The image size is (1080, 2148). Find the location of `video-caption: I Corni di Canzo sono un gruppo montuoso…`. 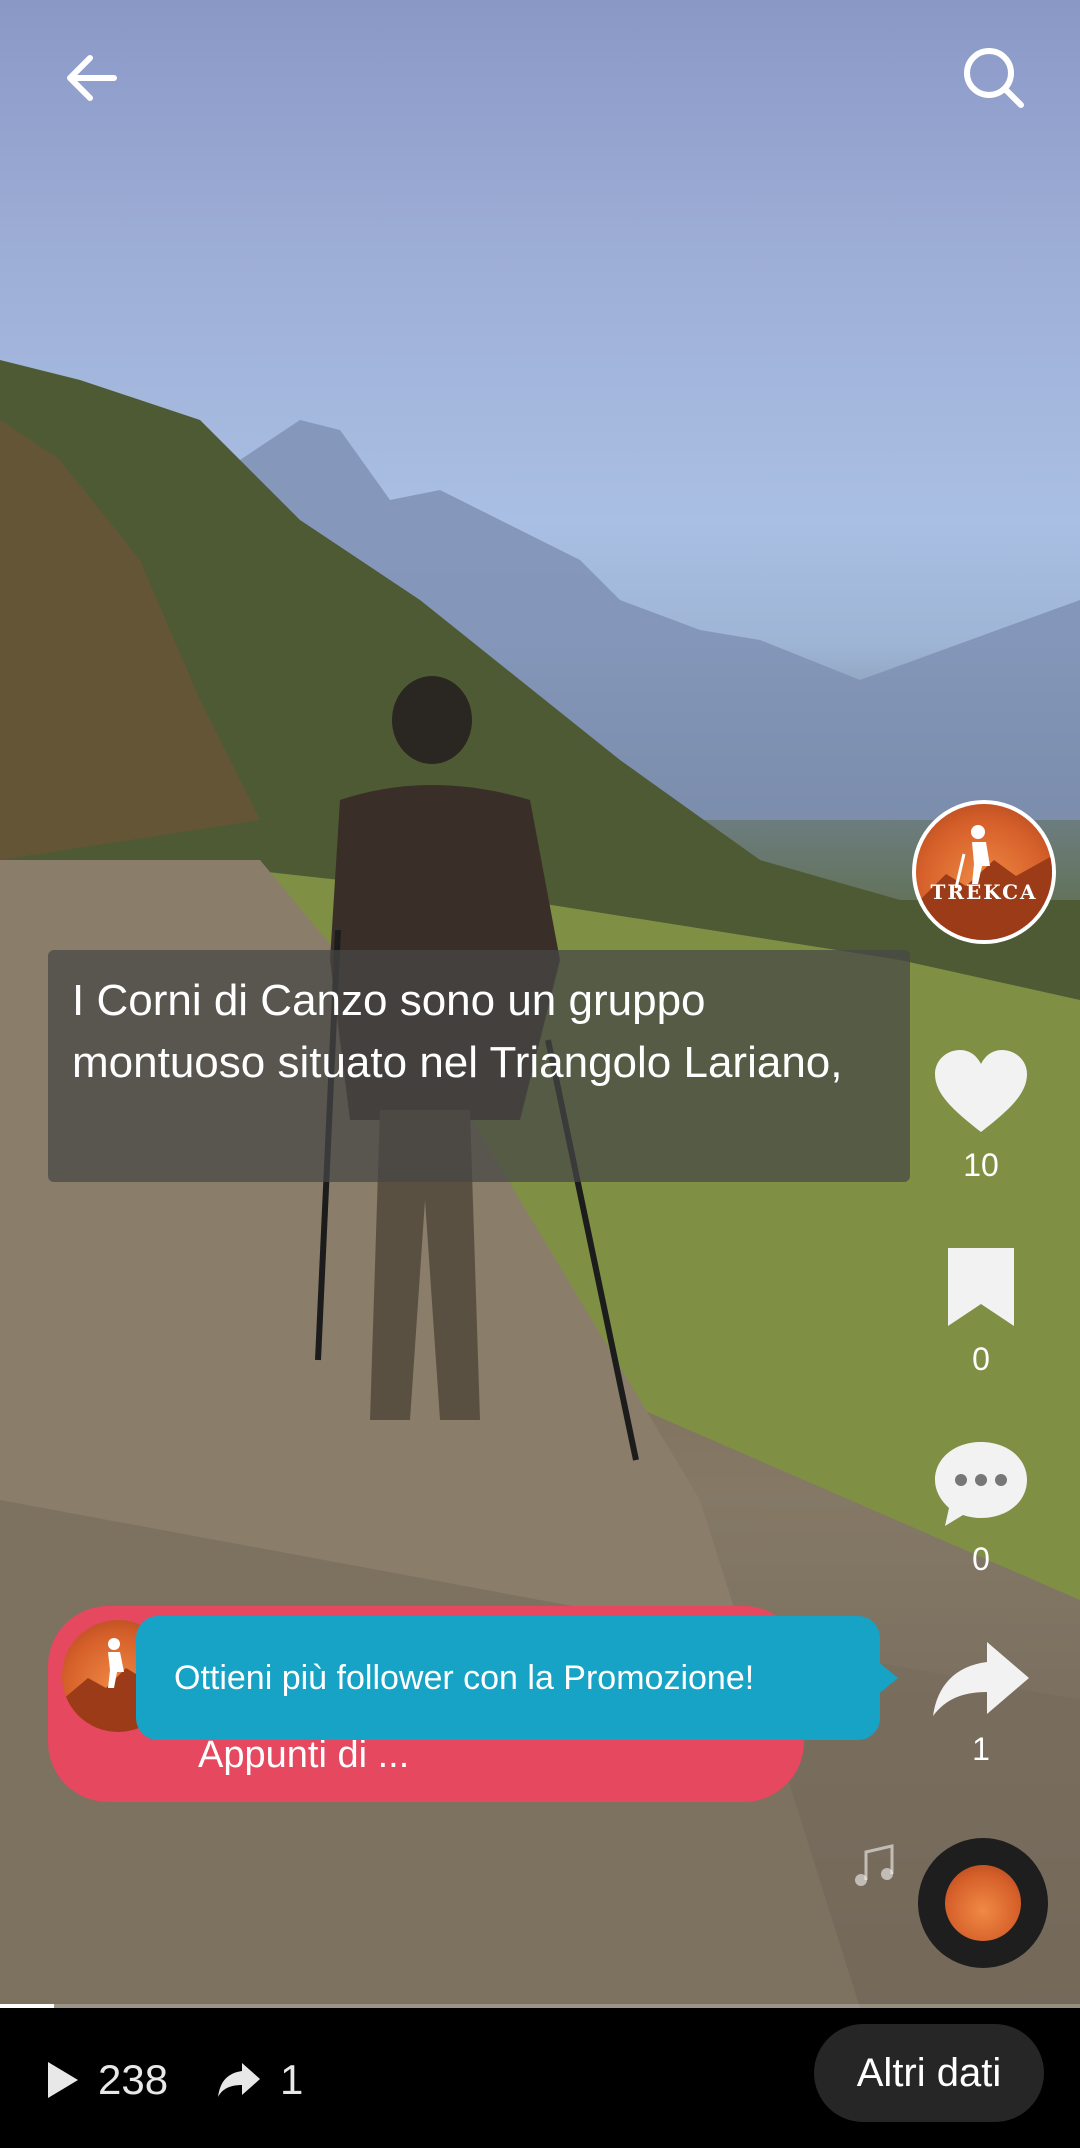

video-caption: I Corni di Canzo sono un gruppo montuoso… is located at coordinates (479, 1066).